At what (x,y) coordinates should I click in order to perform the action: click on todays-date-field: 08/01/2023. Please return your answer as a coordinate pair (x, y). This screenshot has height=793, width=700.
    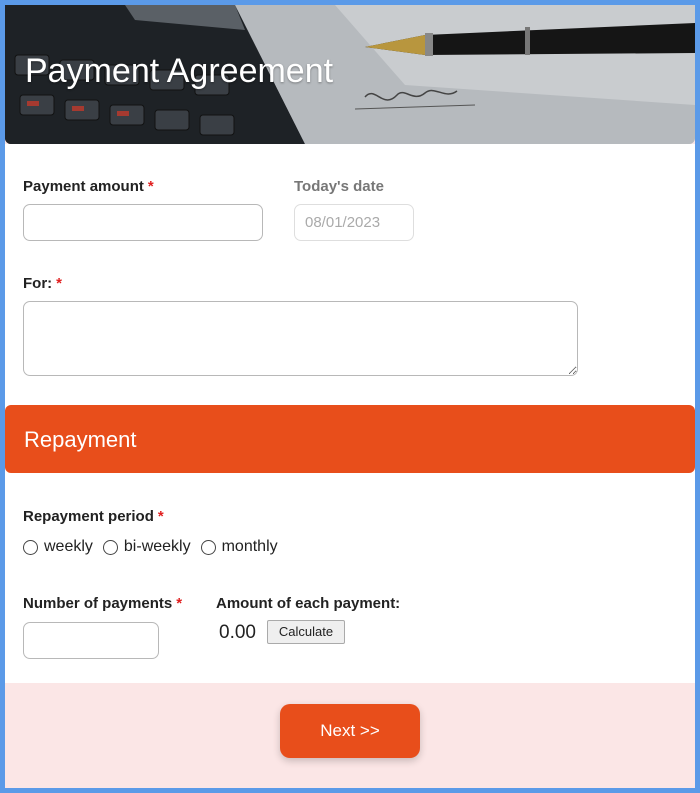
    Looking at the image, I should click on (354, 222).